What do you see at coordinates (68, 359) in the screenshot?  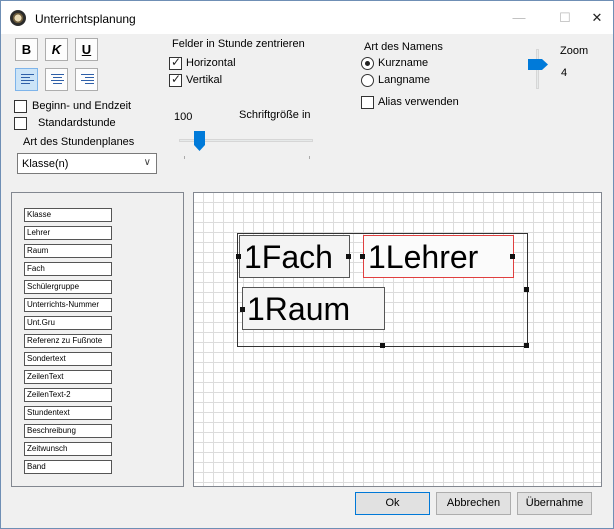 I see `field-list-item: Sondertext` at bounding box center [68, 359].